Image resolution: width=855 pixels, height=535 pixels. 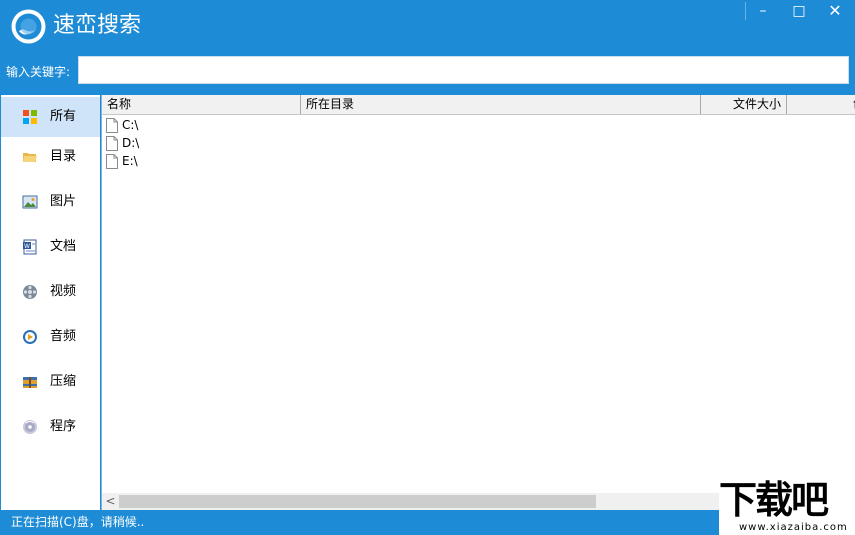 What do you see at coordinates (63, 246) in the screenshot?
I see `sidebar-item-label: 文档` at bounding box center [63, 246].